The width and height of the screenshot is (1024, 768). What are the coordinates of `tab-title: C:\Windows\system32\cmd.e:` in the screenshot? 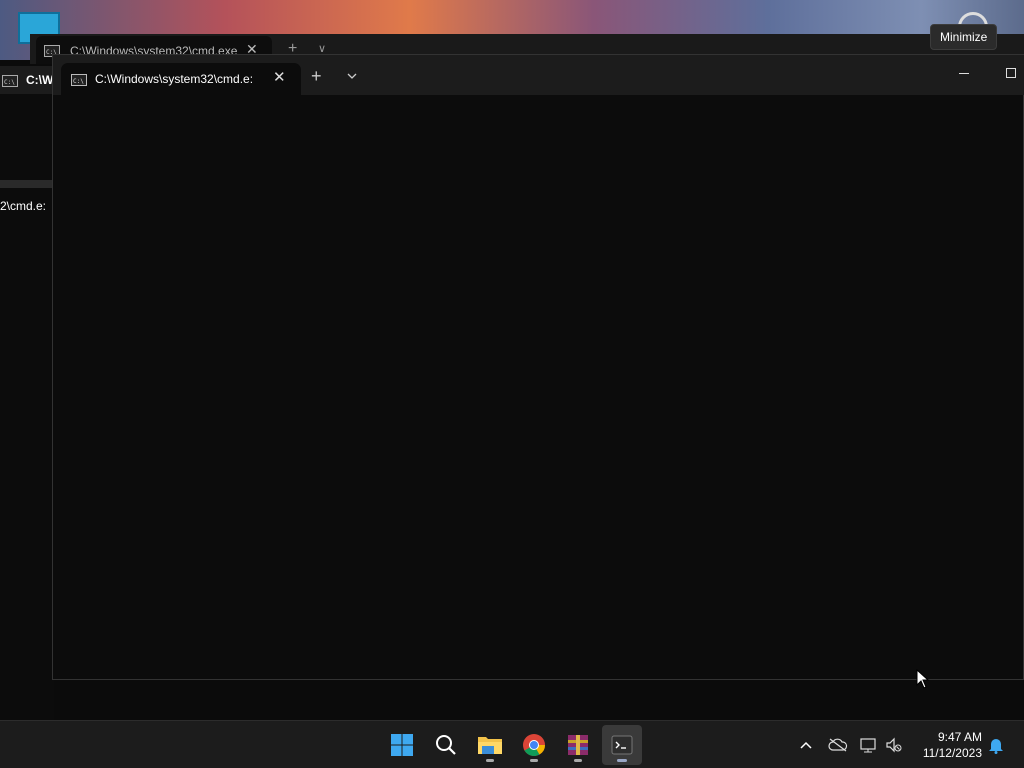 It's located at (174, 79).